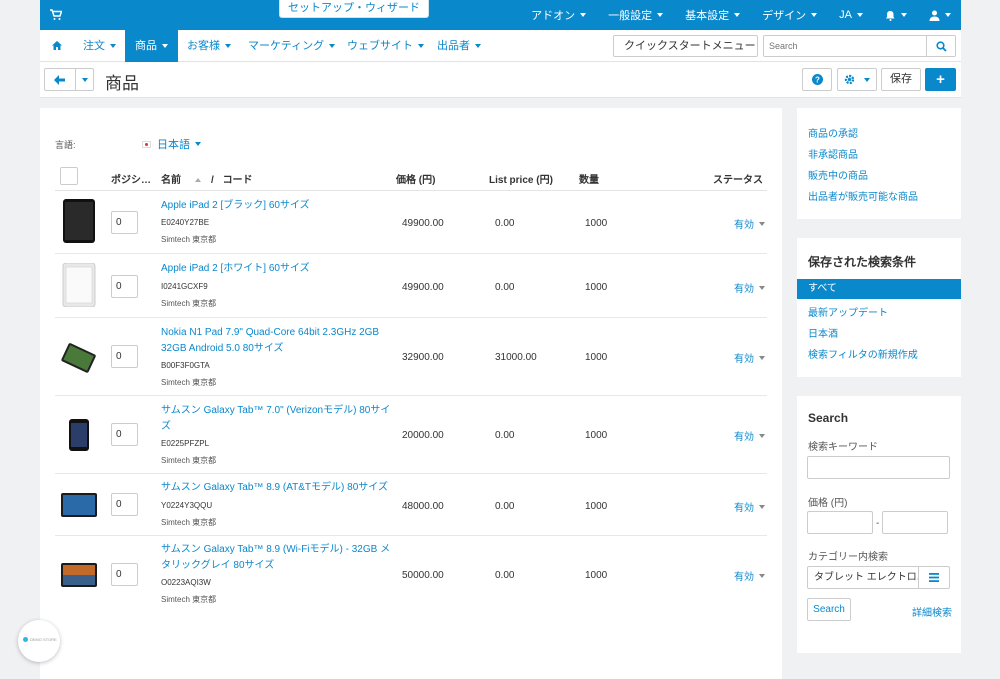 Image resolution: width=1000 pixels, height=679 pixels. Describe the element at coordinates (863, 353) in the screenshot. I see `saved-search-new-filter: 検索フィルタの新規作成` at that location.